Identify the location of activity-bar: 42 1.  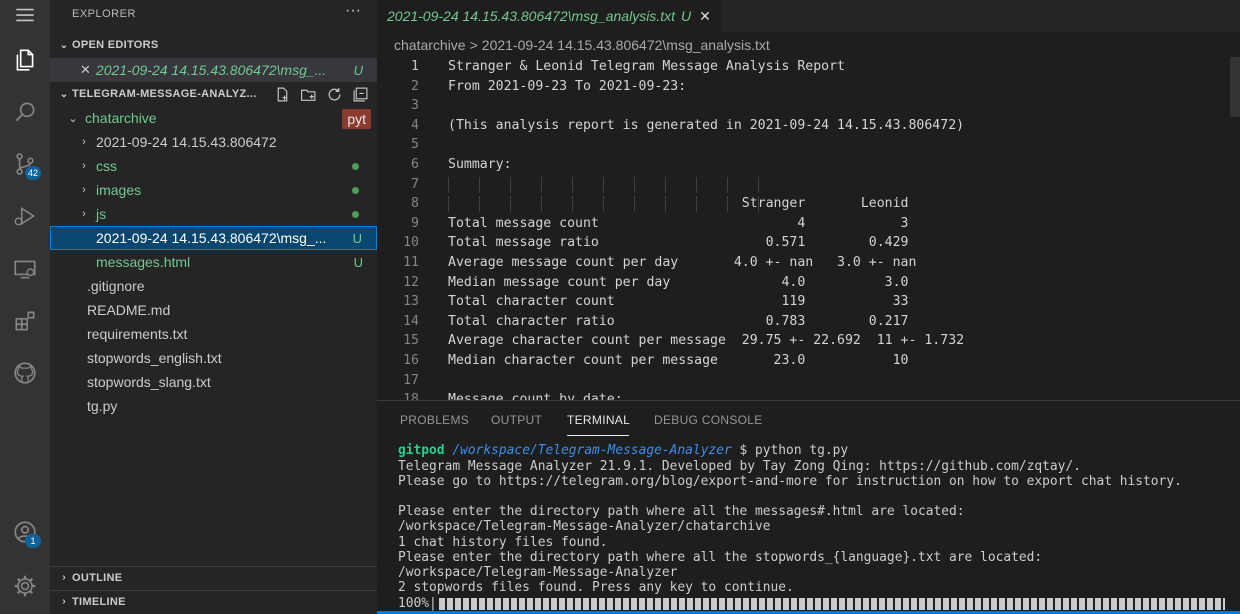
(25, 307).